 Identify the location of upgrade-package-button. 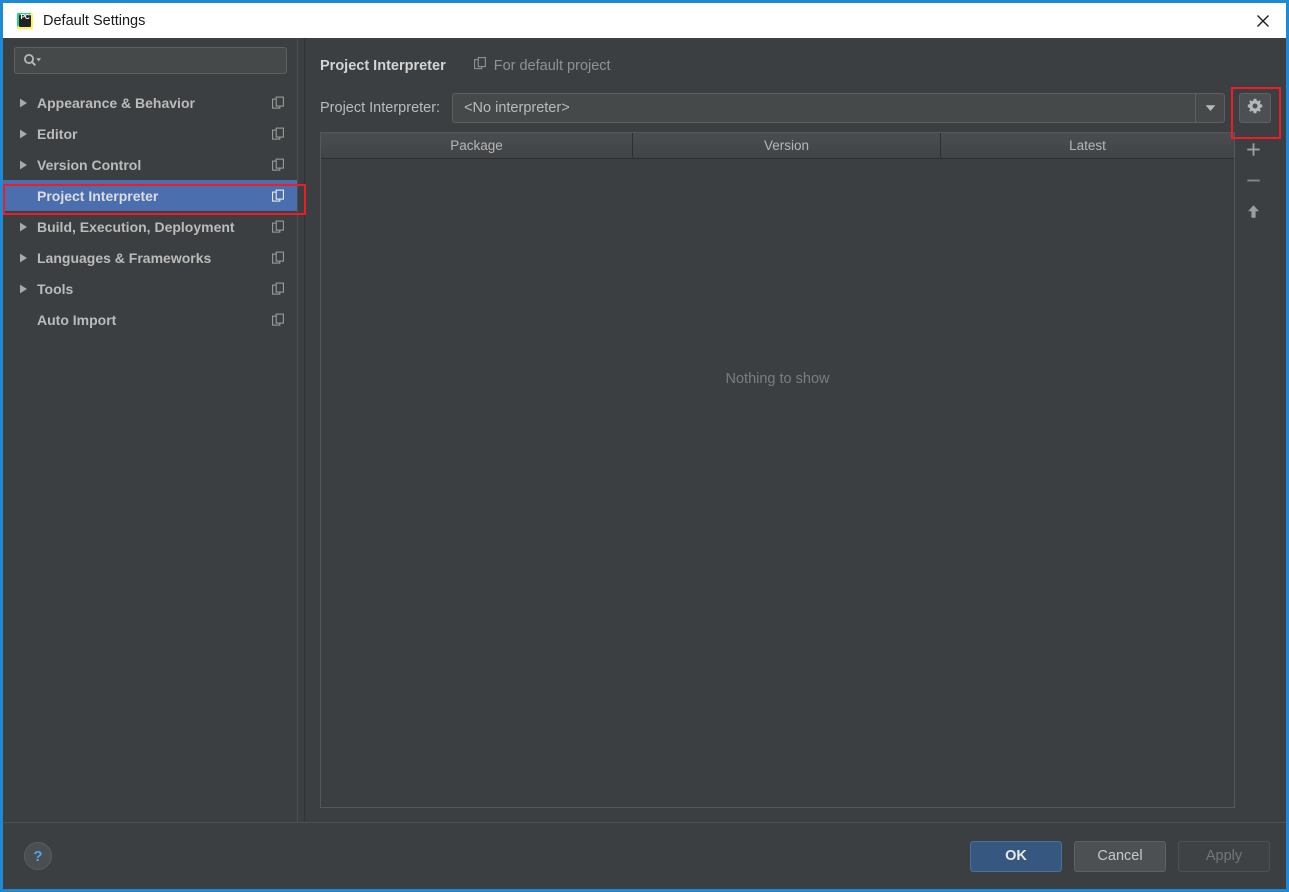
(1253, 213).